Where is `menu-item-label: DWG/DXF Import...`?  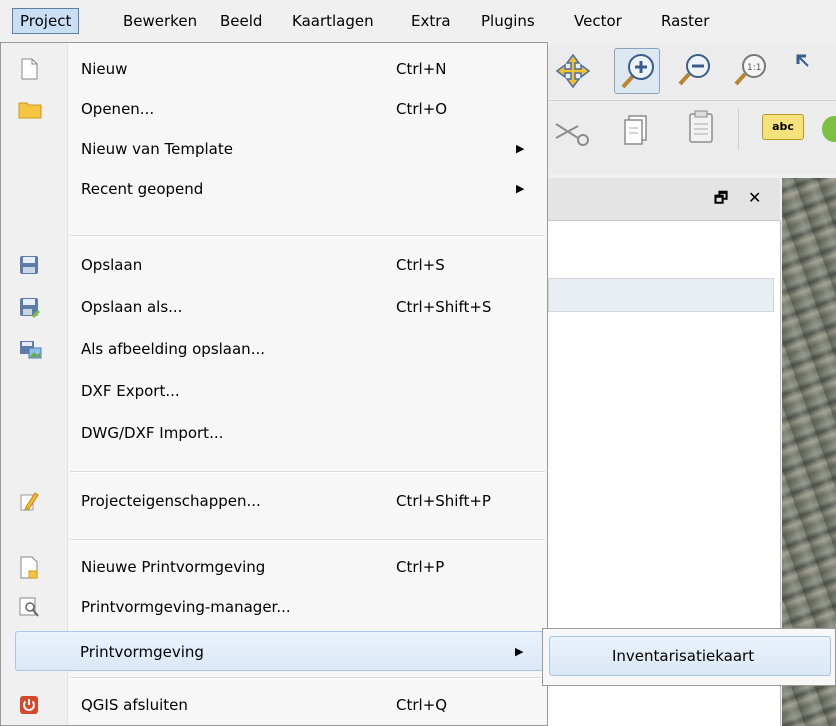 menu-item-label: DWG/DXF Import... is located at coordinates (152, 433).